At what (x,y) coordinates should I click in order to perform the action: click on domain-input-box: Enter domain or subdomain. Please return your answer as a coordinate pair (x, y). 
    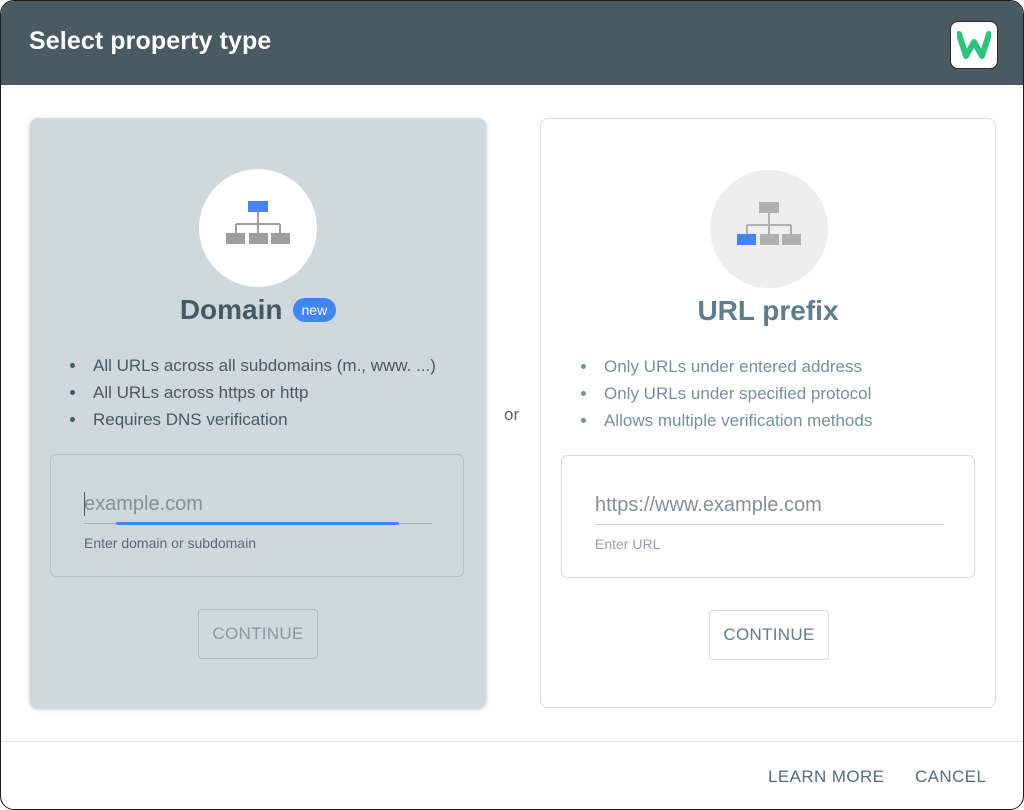
    Looking at the image, I should click on (257, 515).